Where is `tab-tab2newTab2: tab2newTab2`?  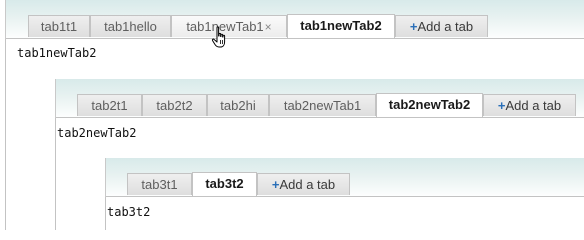
tab-tab2newTab2: tab2newTab2 is located at coordinates (429, 105).